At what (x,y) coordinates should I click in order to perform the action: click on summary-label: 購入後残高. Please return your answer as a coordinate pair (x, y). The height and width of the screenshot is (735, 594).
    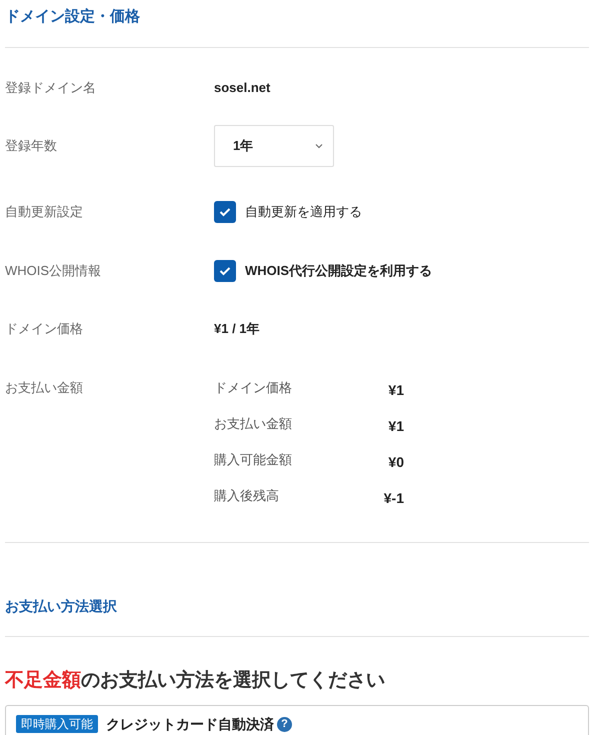
    Looking at the image, I should click on (247, 496).